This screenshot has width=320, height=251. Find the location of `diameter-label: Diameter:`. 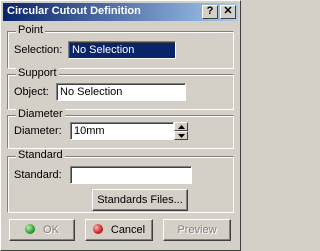

diameter-label: Diameter: is located at coordinates (38, 131).